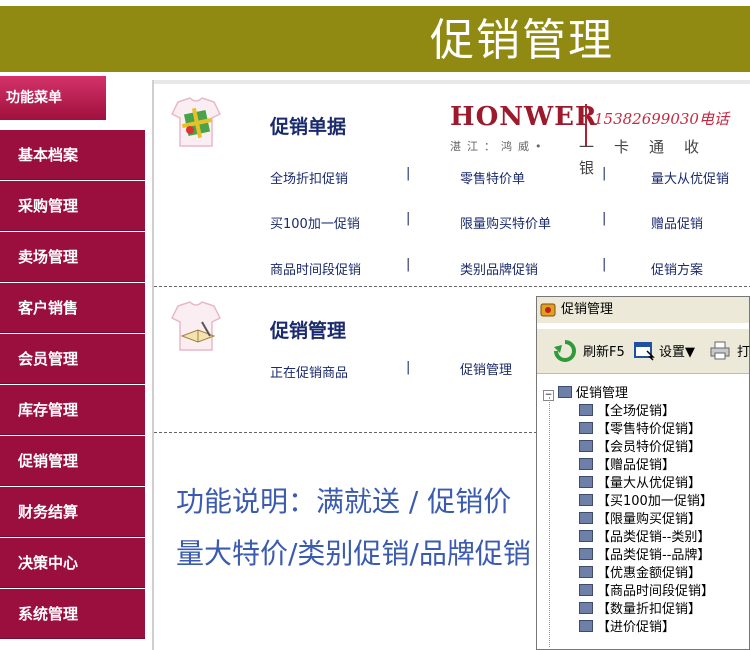 Image resolution: width=750 pixels, height=650 pixels. Describe the element at coordinates (499, 268) in the screenshot. I see `link-category-brand-promo: 类别品牌促销` at that location.